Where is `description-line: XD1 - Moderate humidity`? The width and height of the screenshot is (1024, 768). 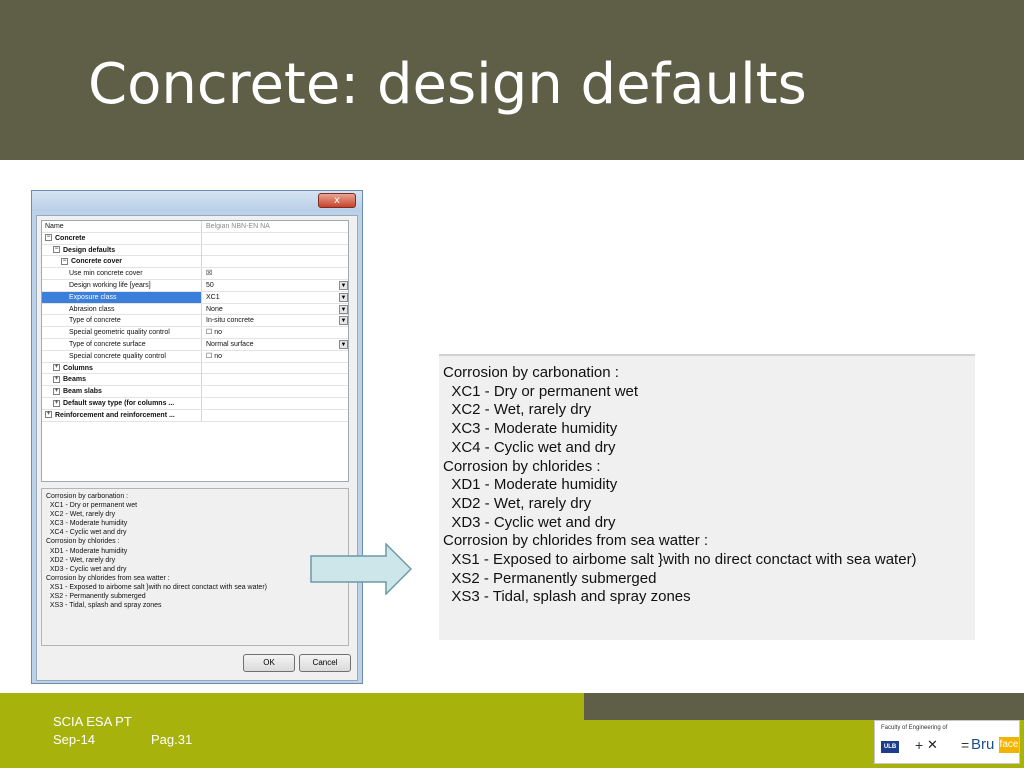 description-line: XD1 - Moderate humidity is located at coordinates (87, 551).